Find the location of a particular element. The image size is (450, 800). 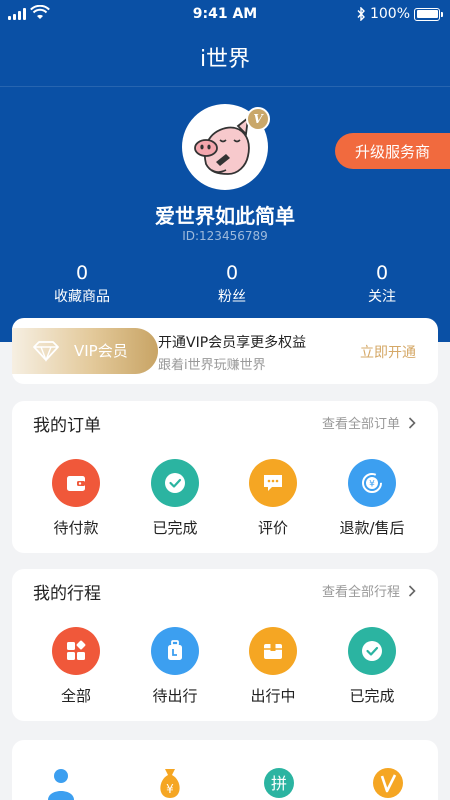

trip-upcoming: 待出行 is located at coordinates (175, 666).